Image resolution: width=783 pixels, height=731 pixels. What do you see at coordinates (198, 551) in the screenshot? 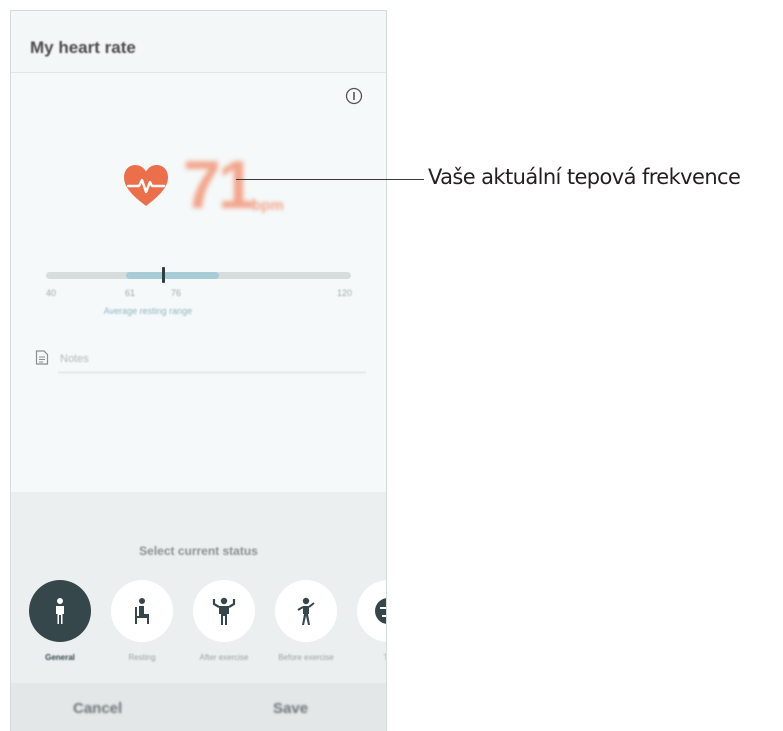
I see `status-title: Select current status` at bounding box center [198, 551].